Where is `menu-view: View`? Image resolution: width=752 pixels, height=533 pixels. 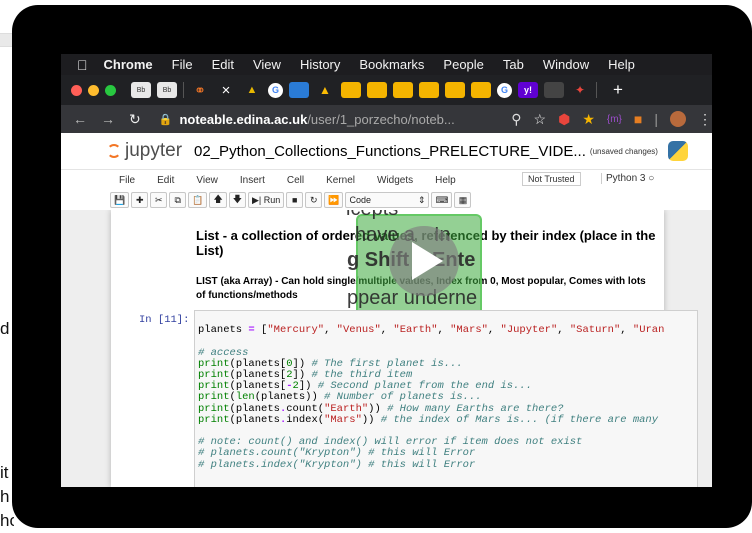 menu-view: View is located at coordinates (267, 64).